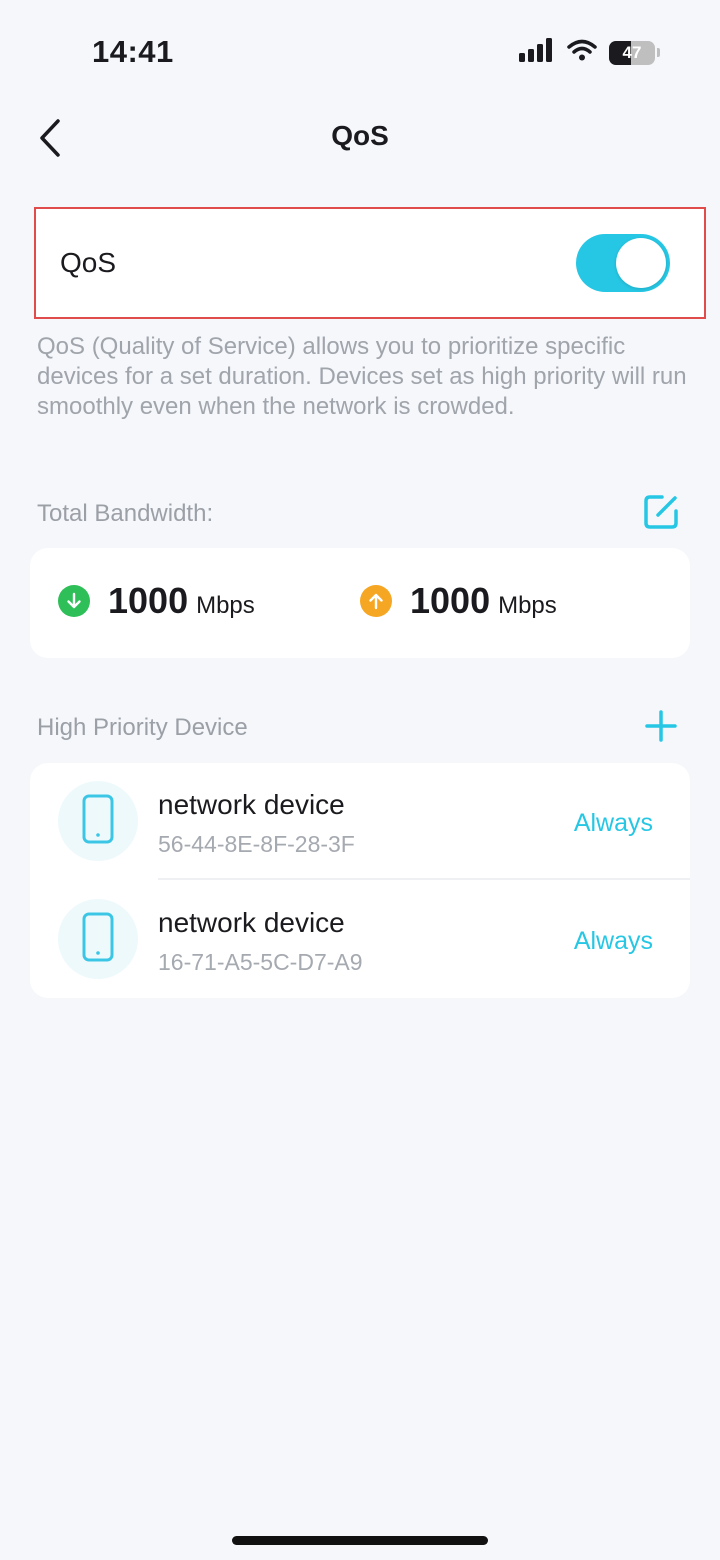  I want to click on nav-bar: QoS, so click(360, 140).